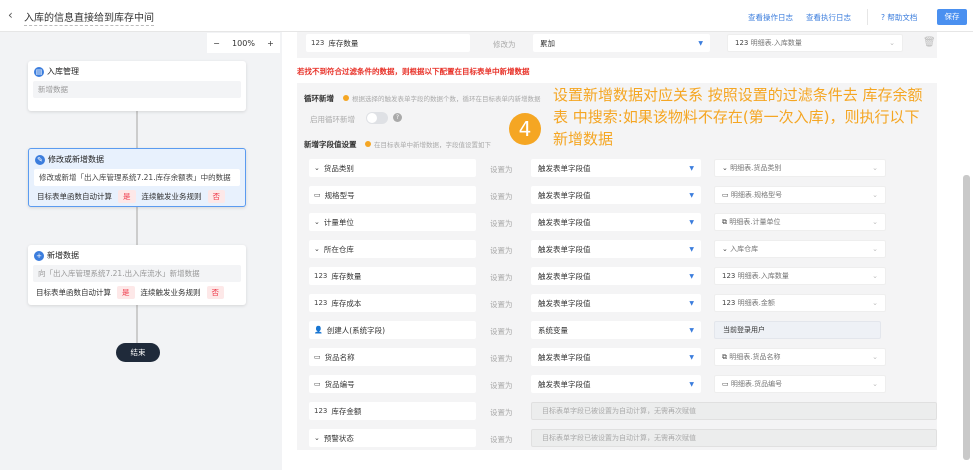 This screenshot has width=973, height=470. I want to click on zoom-in-button: +, so click(270, 43).